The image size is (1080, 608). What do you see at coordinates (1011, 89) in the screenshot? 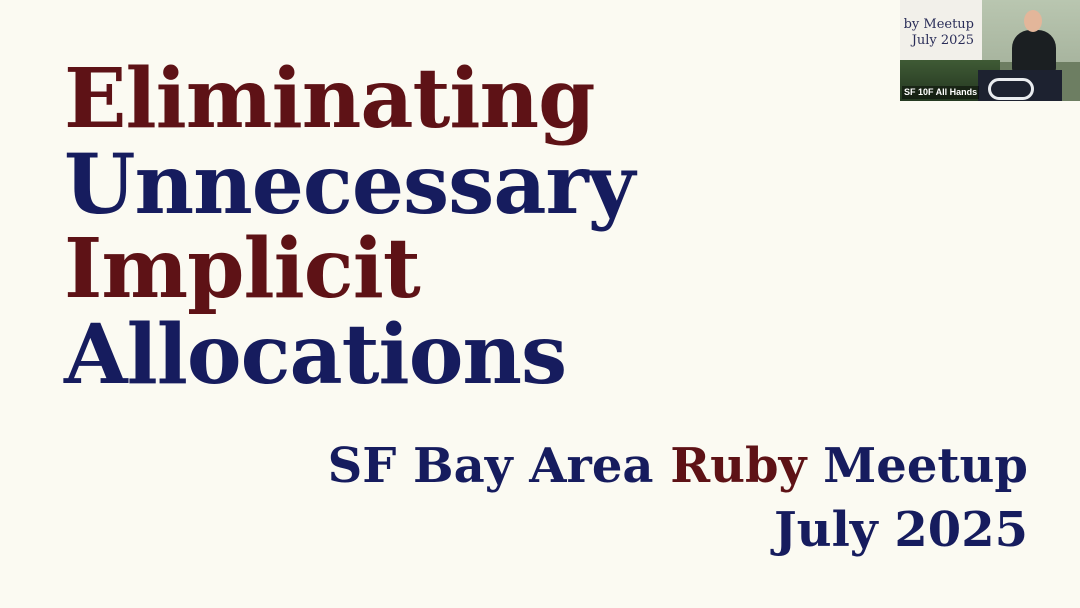
I see `podium-logo-icon` at bounding box center [1011, 89].